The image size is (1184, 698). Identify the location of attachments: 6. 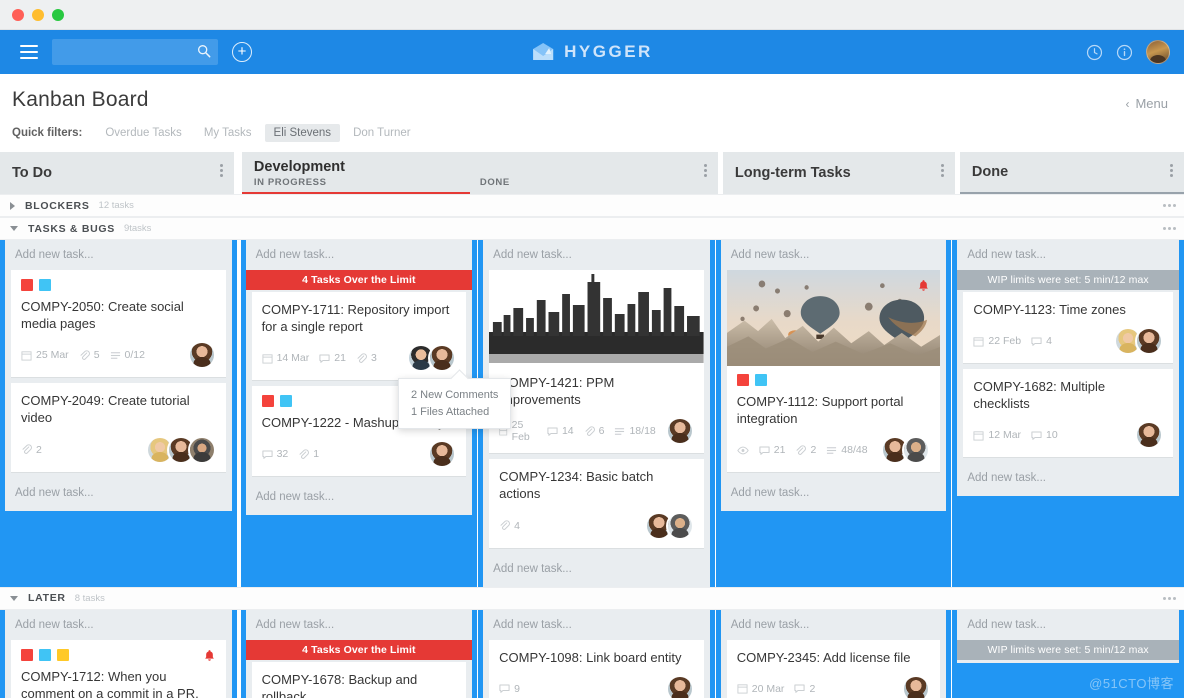
(594, 431).